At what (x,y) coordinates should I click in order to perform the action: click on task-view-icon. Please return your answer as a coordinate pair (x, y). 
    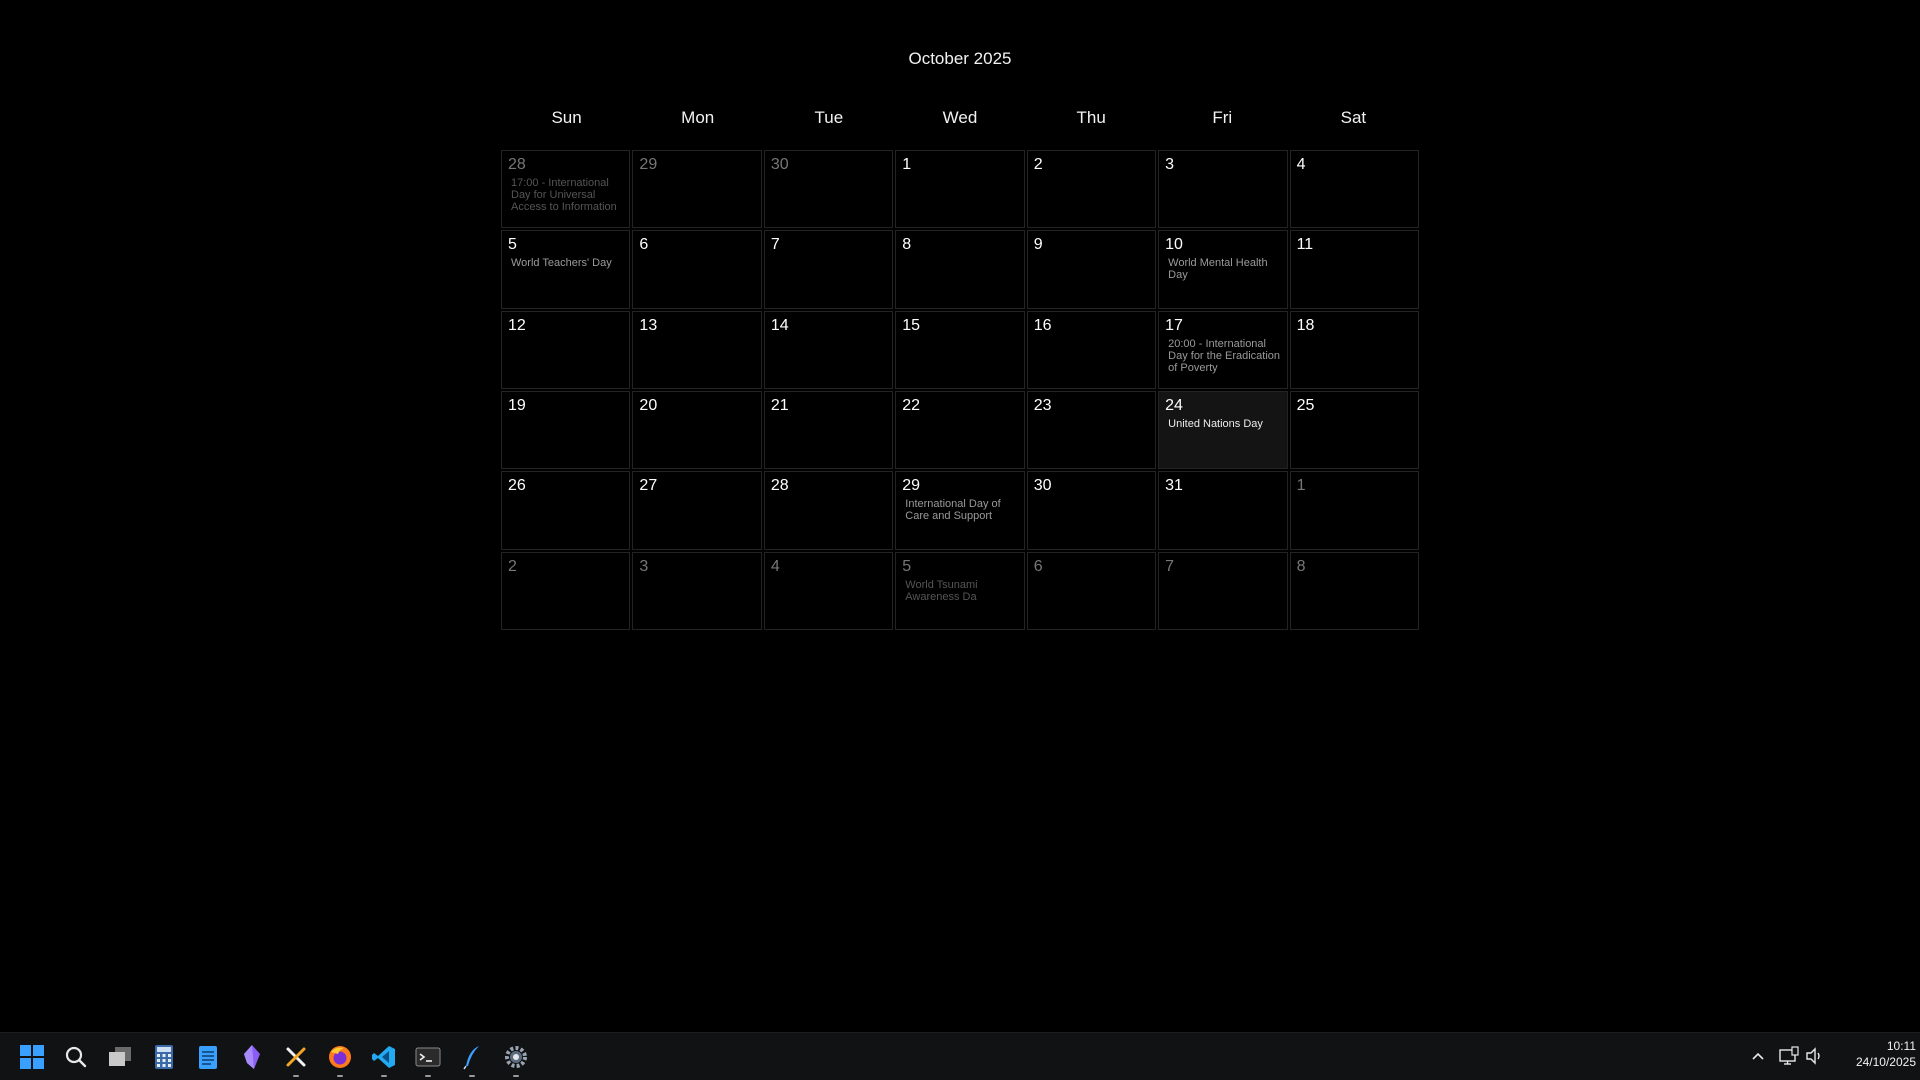
    Looking at the image, I should click on (120, 1057).